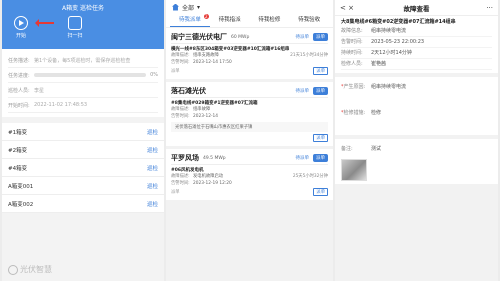 The width and height of the screenshot is (500, 281). Describe the element at coordinates (188, 91) in the screenshot. I see `station-name: 落石滩光伏` at that location.